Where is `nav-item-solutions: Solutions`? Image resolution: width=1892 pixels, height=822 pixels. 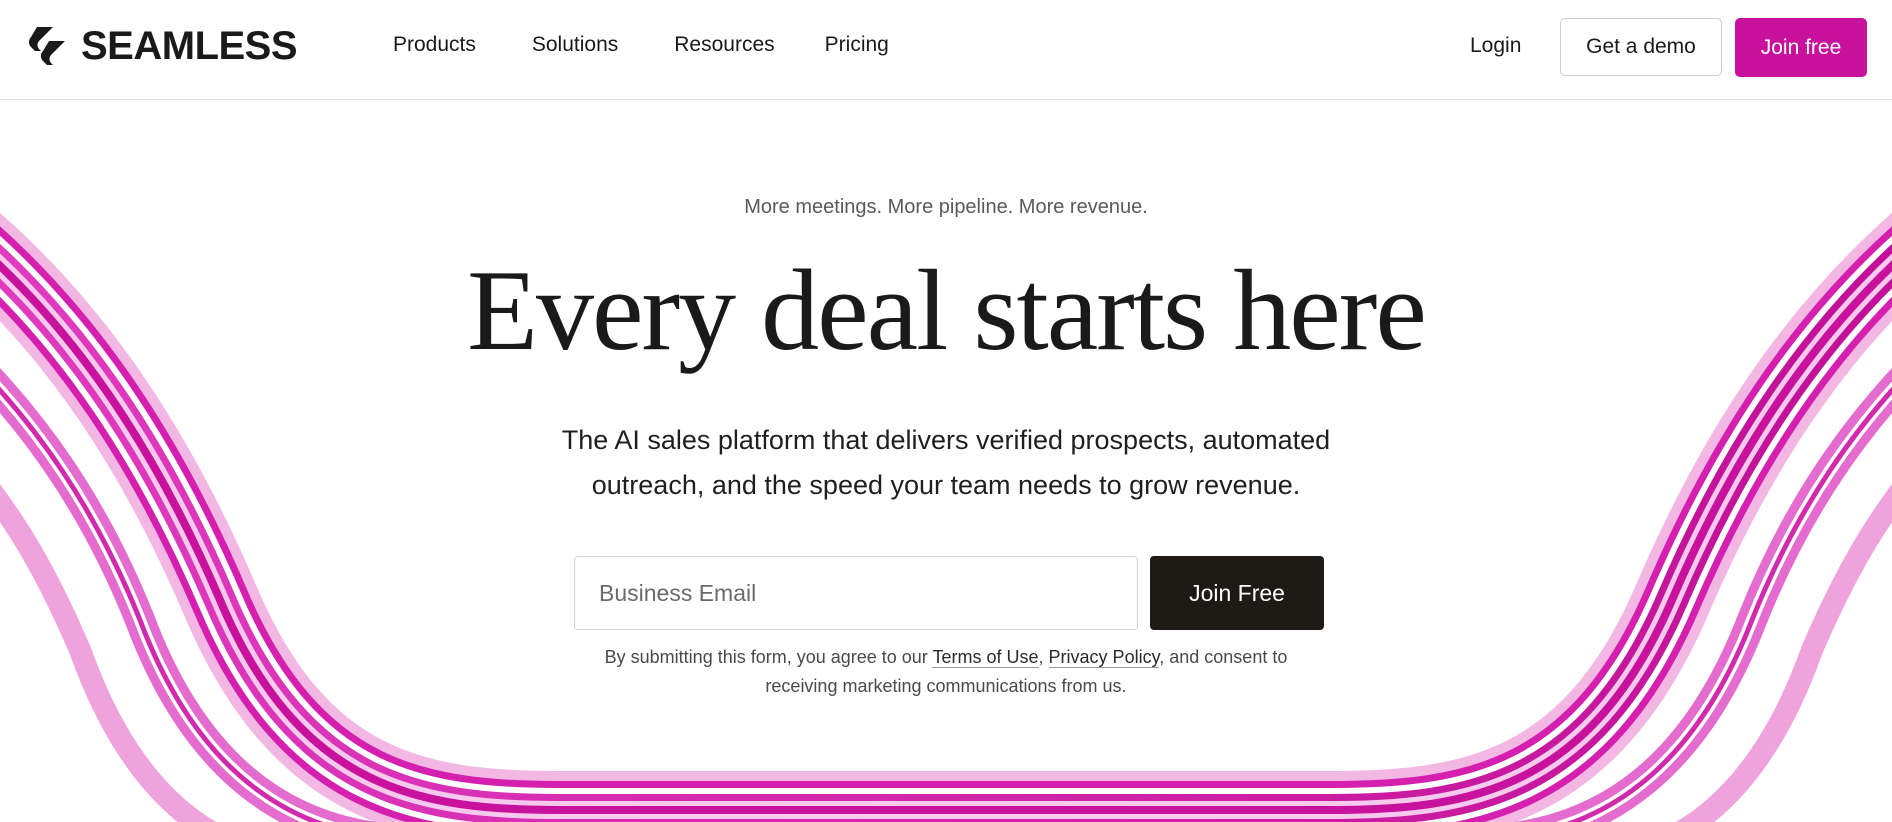
nav-item-solutions: Solutions is located at coordinates (575, 45).